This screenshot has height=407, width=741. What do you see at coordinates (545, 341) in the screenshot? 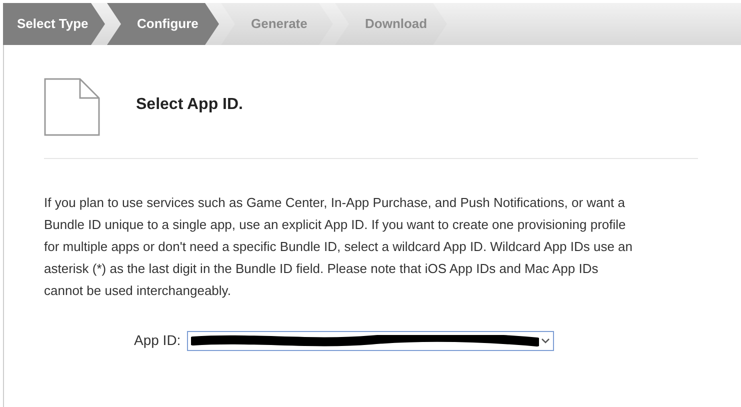
I see `chevron-down-icon` at bounding box center [545, 341].